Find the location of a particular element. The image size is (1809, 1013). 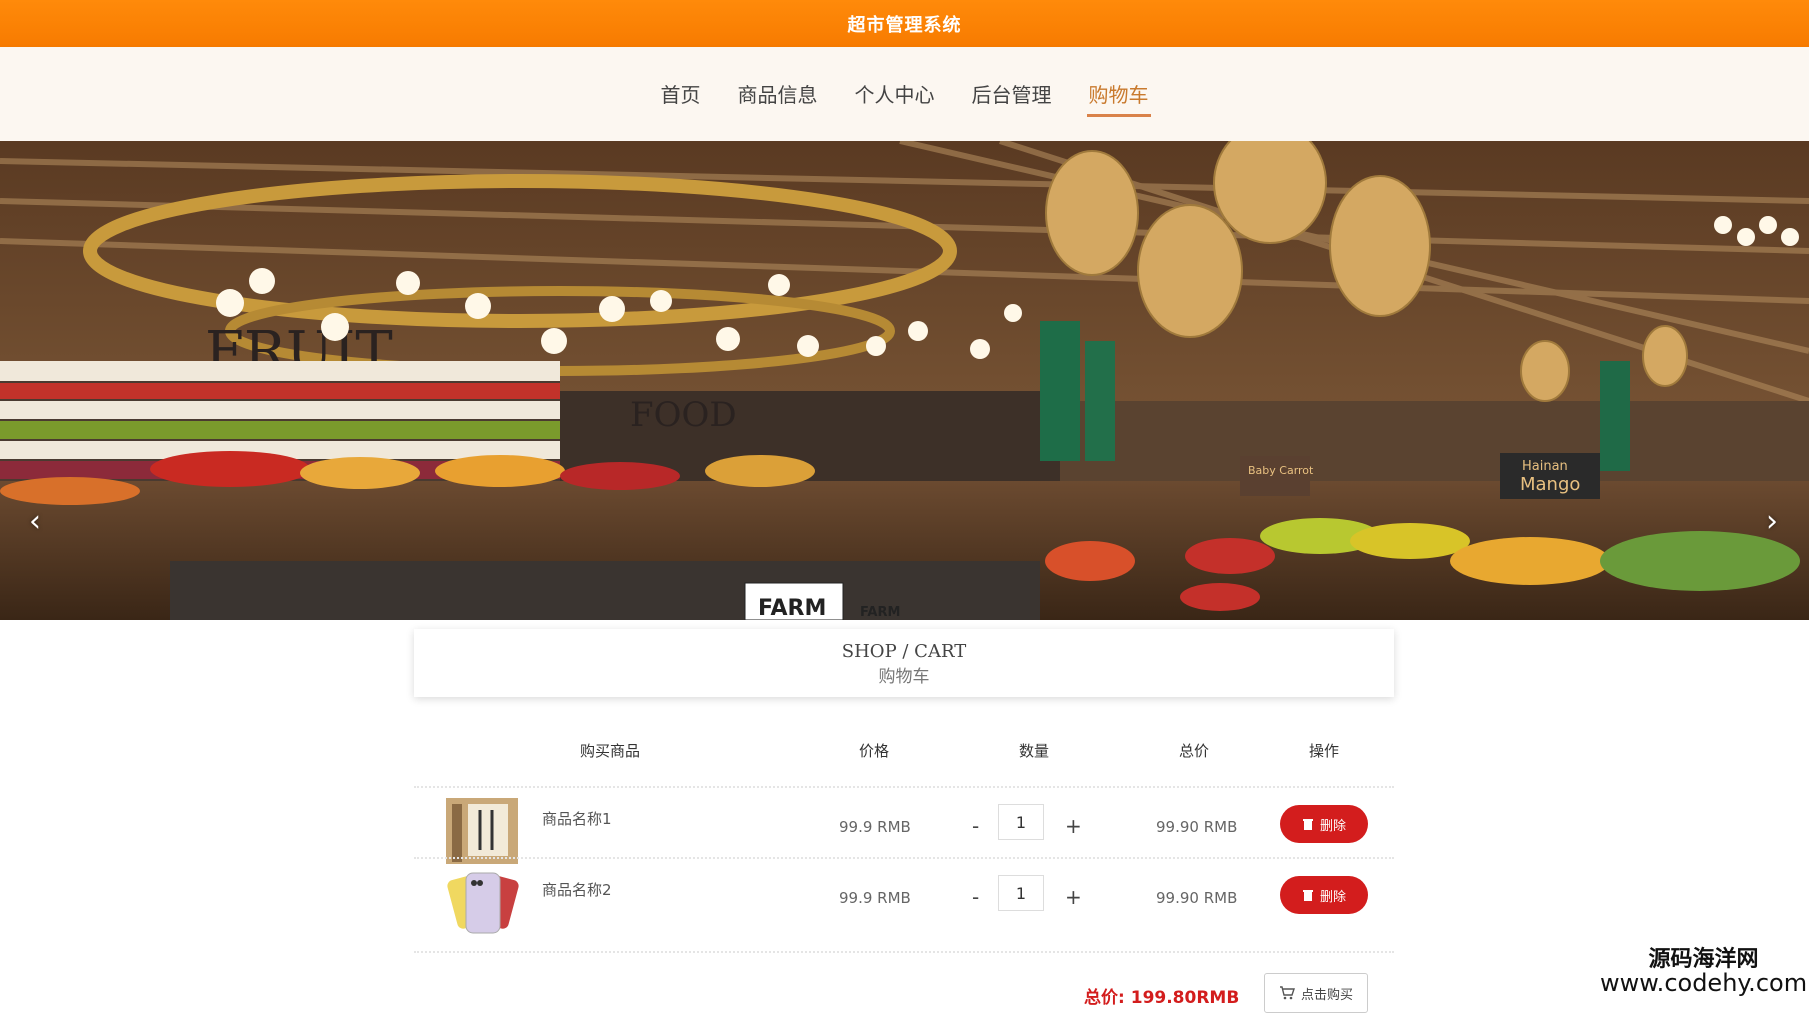

section-title-cn: 购物车 is located at coordinates (904, 677).